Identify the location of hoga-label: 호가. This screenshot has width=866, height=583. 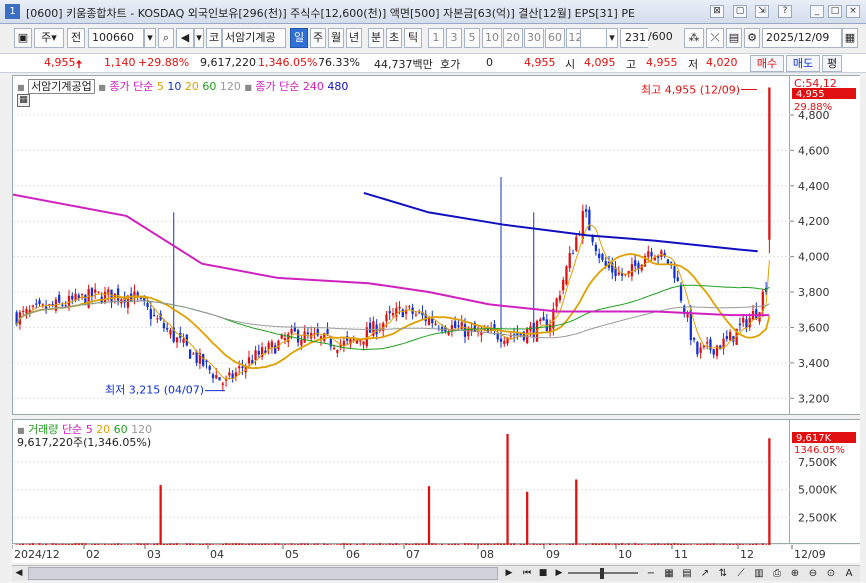
(450, 64).